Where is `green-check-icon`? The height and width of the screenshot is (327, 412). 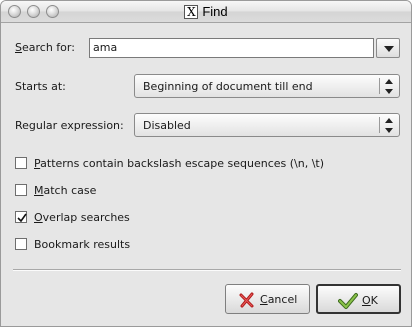 green-check-icon is located at coordinates (348, 301).